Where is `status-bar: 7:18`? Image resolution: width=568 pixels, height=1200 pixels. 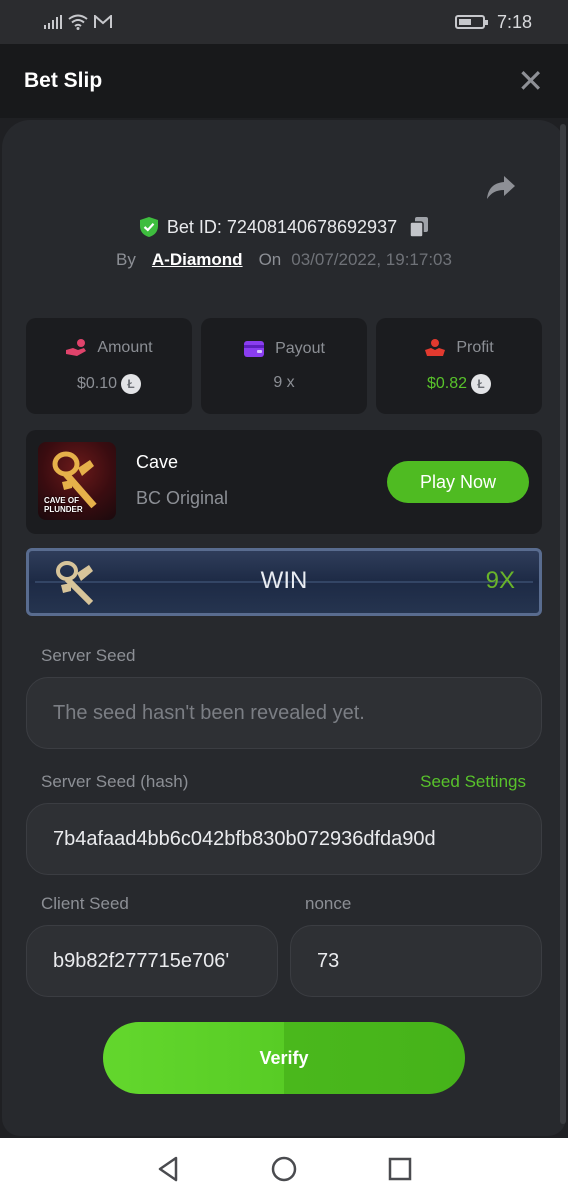 status-bar: 7:18 is located at coordinates (284, 22).